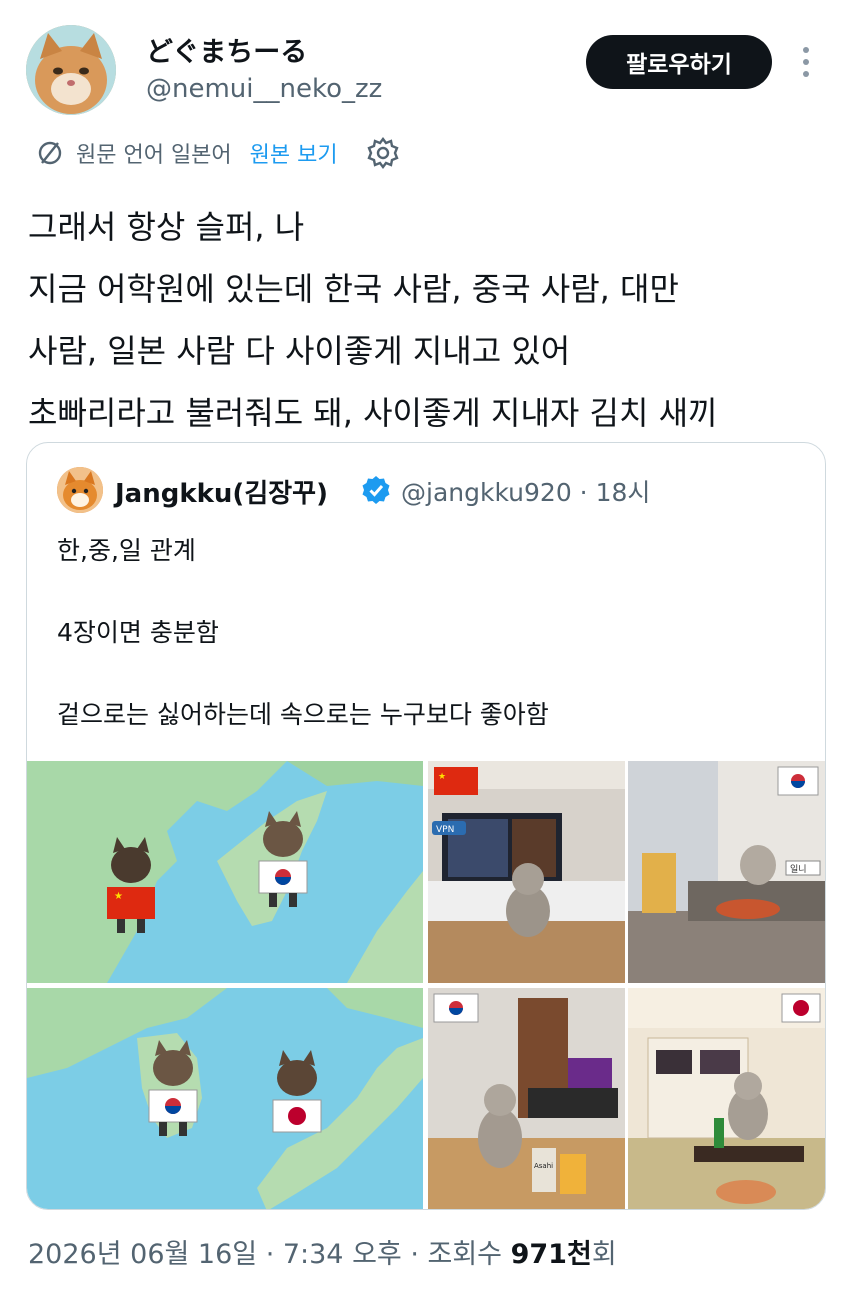  Describe the element at coordinates (679, 62) in the screenshot. I see `follow-button: 팔로우하기` at that location.